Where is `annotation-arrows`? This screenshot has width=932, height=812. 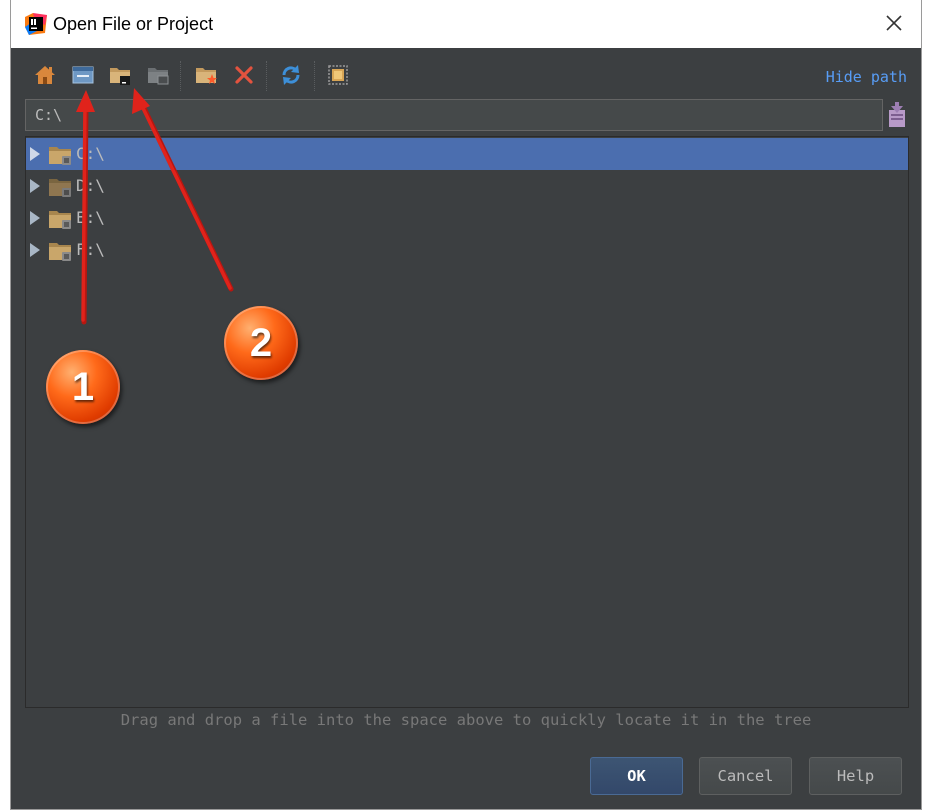 annotation-arrows is located at coordinates (155, 206).